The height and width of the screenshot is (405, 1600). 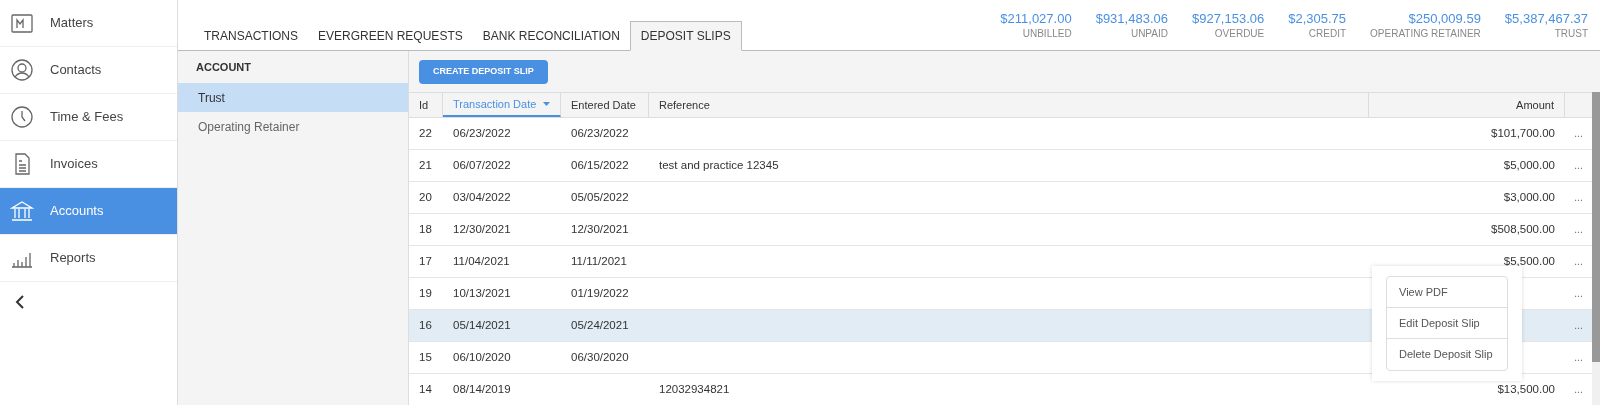 What do you see at coordinates (425, 229) in the screenshot?
I see `id-cell-text: 18` at bounding box center [425, 229].